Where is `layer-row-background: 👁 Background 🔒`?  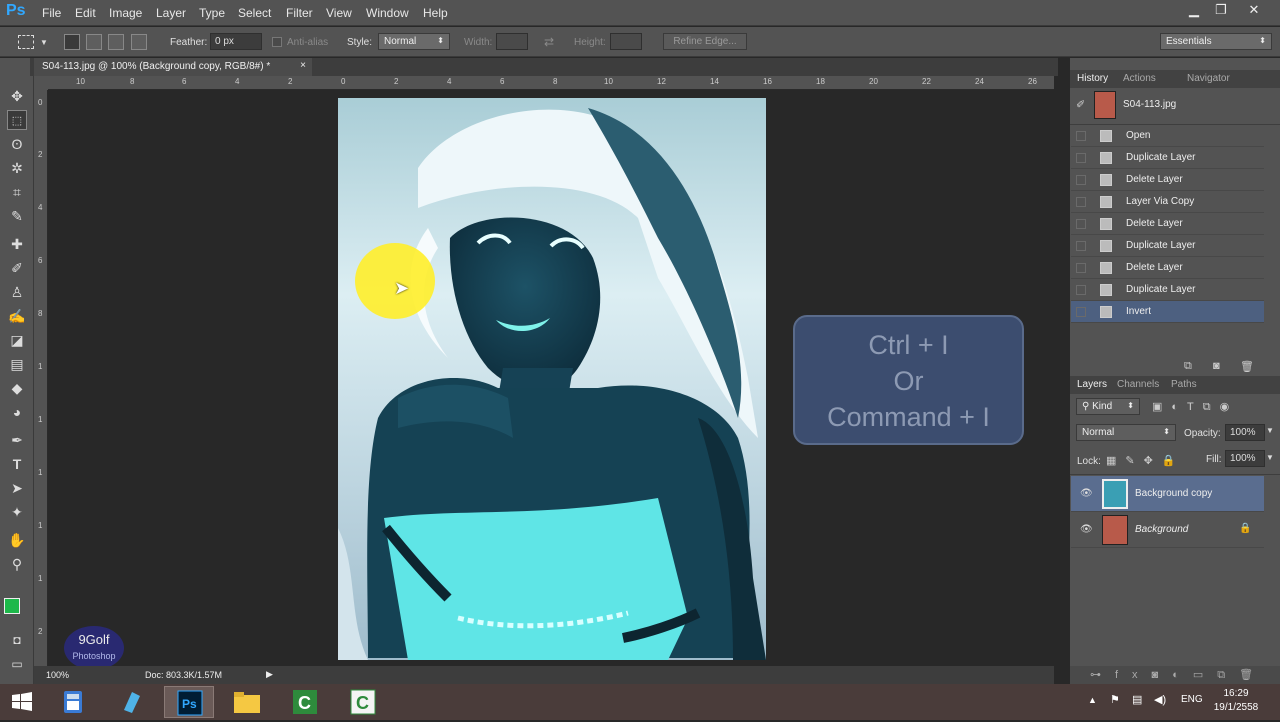 layer-row-background: 👁 Background 🔒 is located at coordinates (1167, 530).